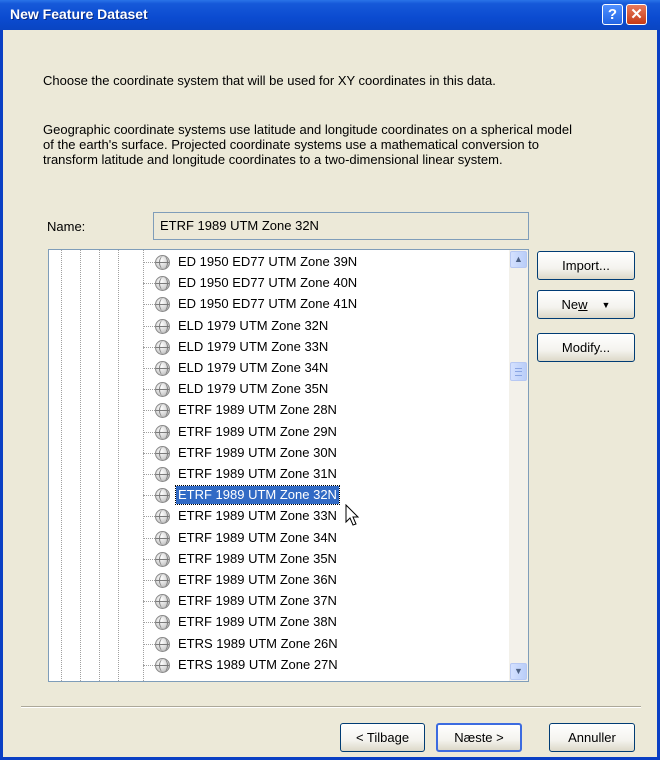 The image size is (660, 760). Describe the element at coordinates (570, 304) in the screenshot. I see `new-button-label: Ne` at that location.